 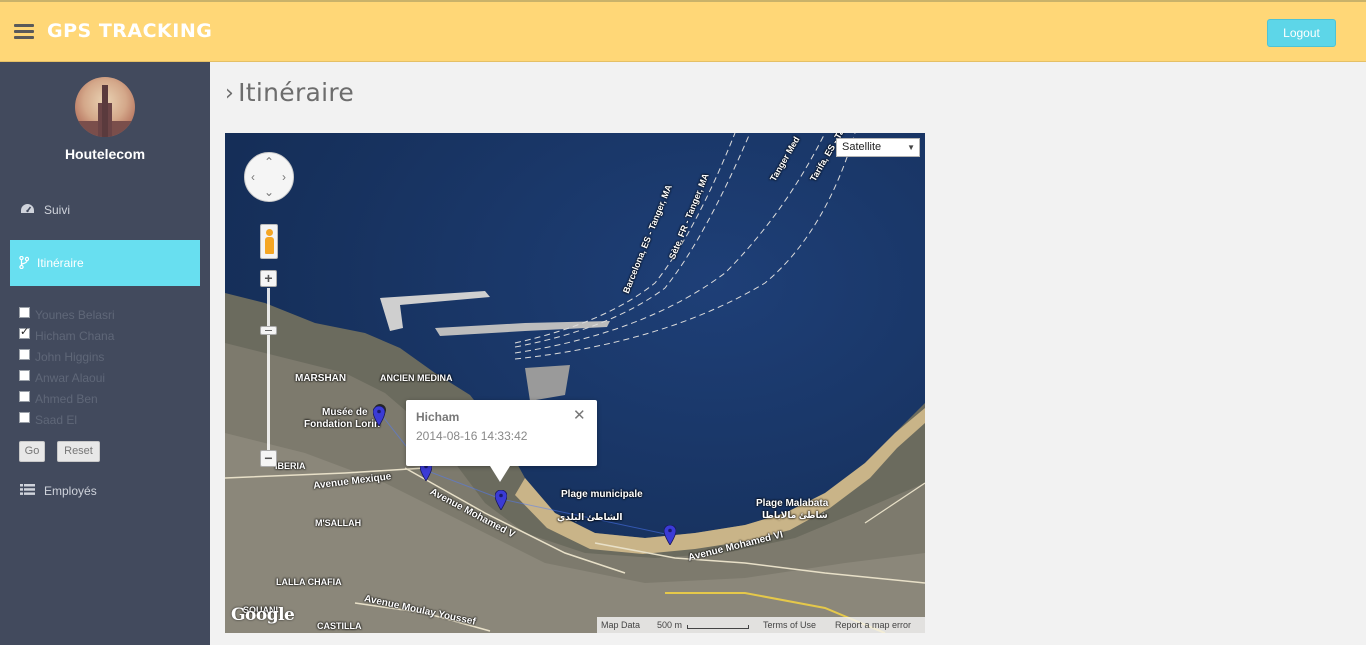 I want to click on avatar, so click(x=105, y=107).